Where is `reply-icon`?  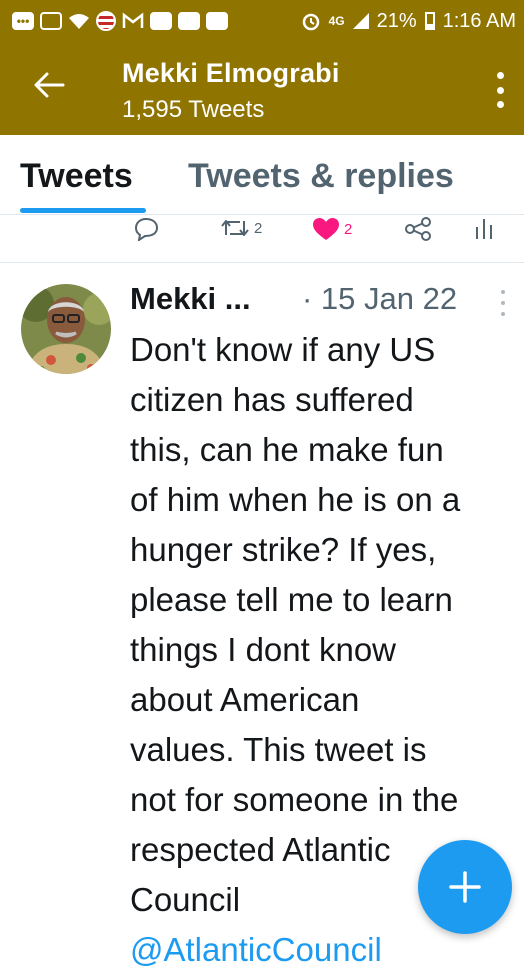 reply-icon is located at coordinates (146, 229).